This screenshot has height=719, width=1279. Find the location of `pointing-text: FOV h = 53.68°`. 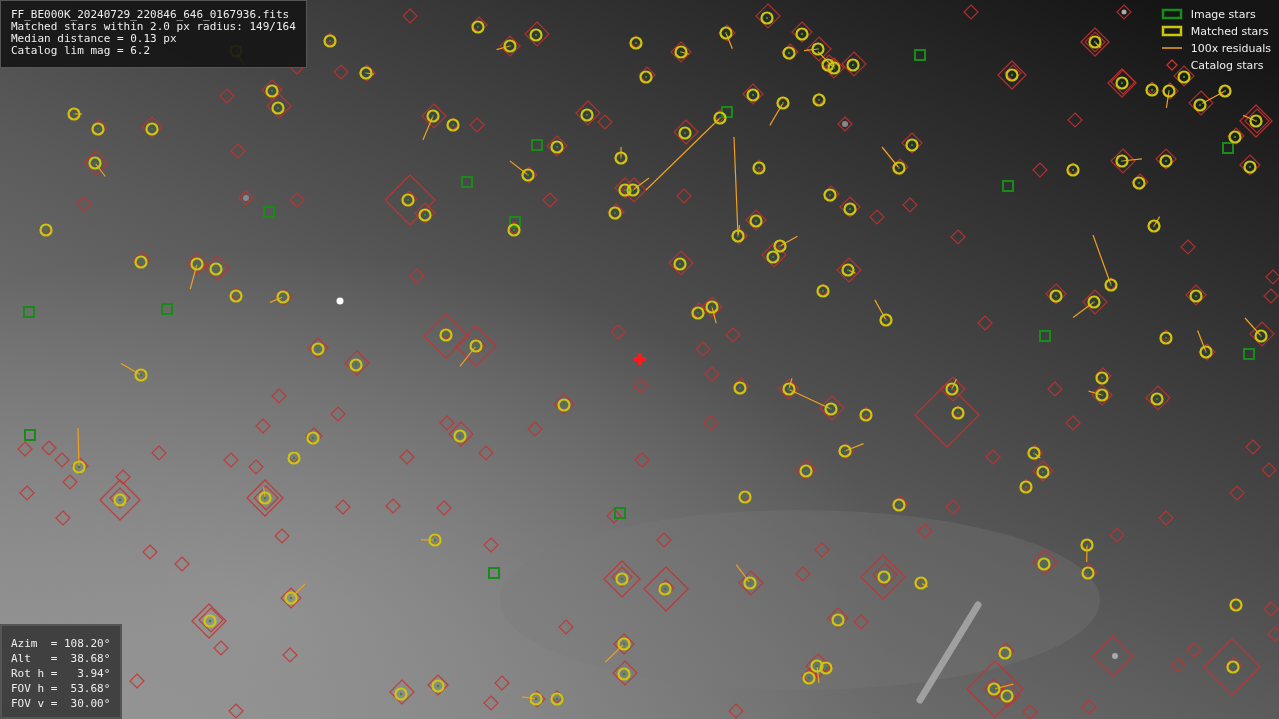

pointing-text: FOV h = 53.68° is located at coordinates (61, 688).